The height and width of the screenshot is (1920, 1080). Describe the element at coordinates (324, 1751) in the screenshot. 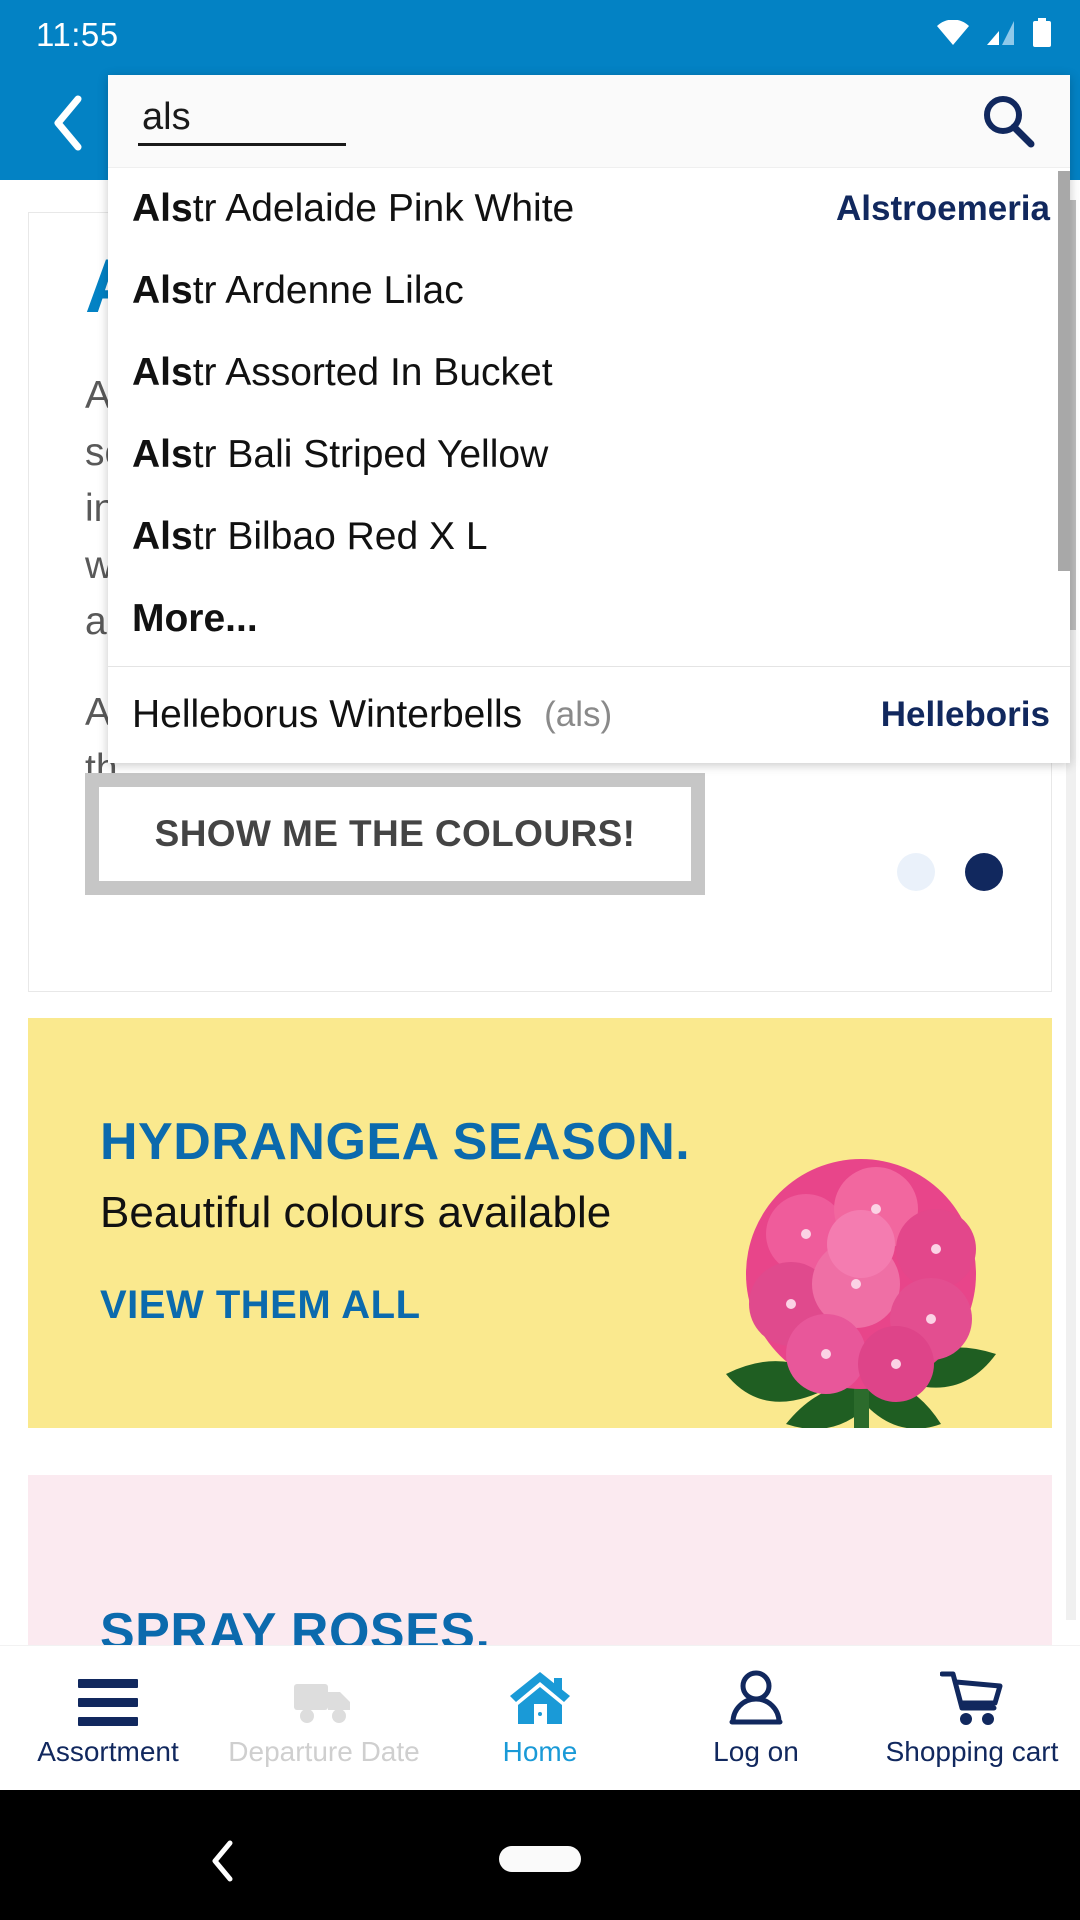

I see `tab-label: Departure Date` at that location.